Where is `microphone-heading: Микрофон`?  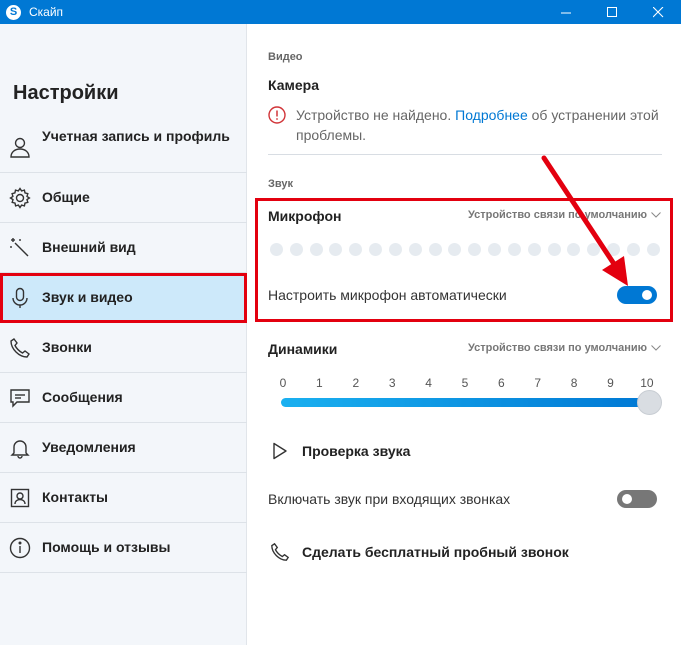 microphone-heading: Микрофон is located at coordinates (305, 216).